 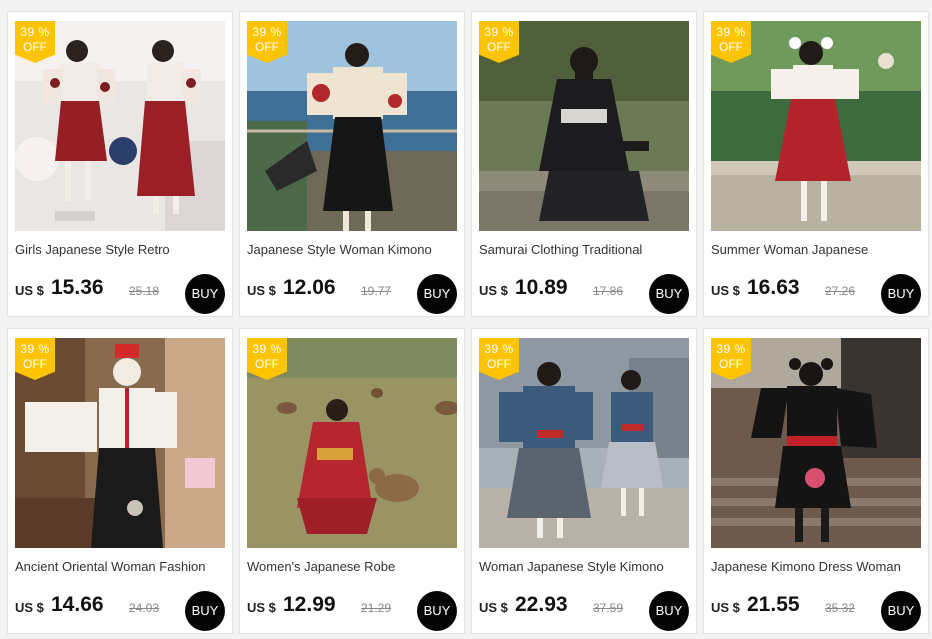 What do you see at coordinates (77, 604) in the screenshot?
I see `sale-price: 14.66` at bounding box center [77, 604].